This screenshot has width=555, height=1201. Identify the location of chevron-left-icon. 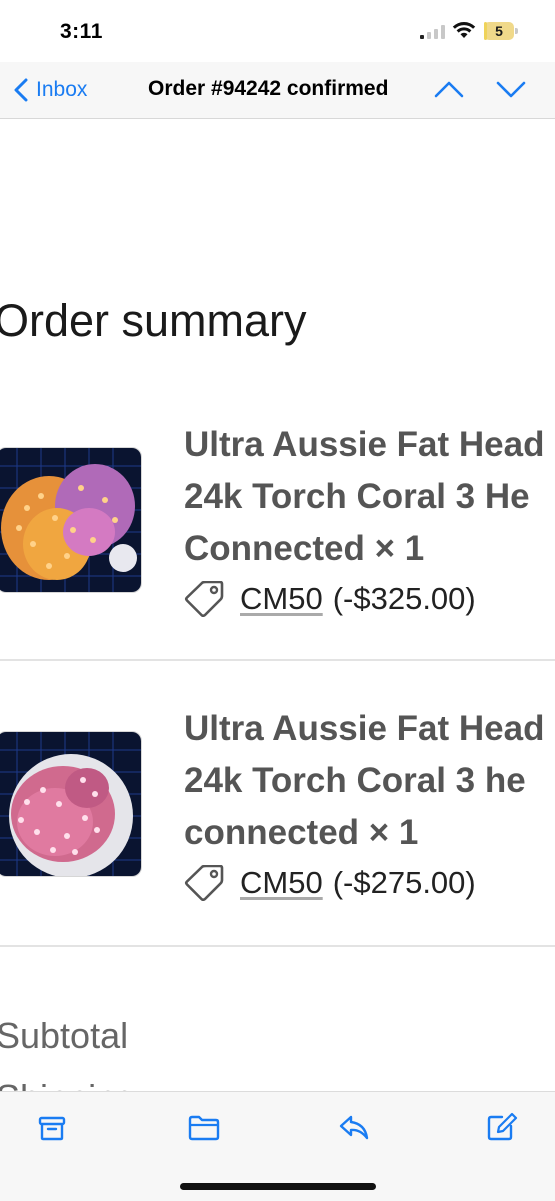
(21, 90).